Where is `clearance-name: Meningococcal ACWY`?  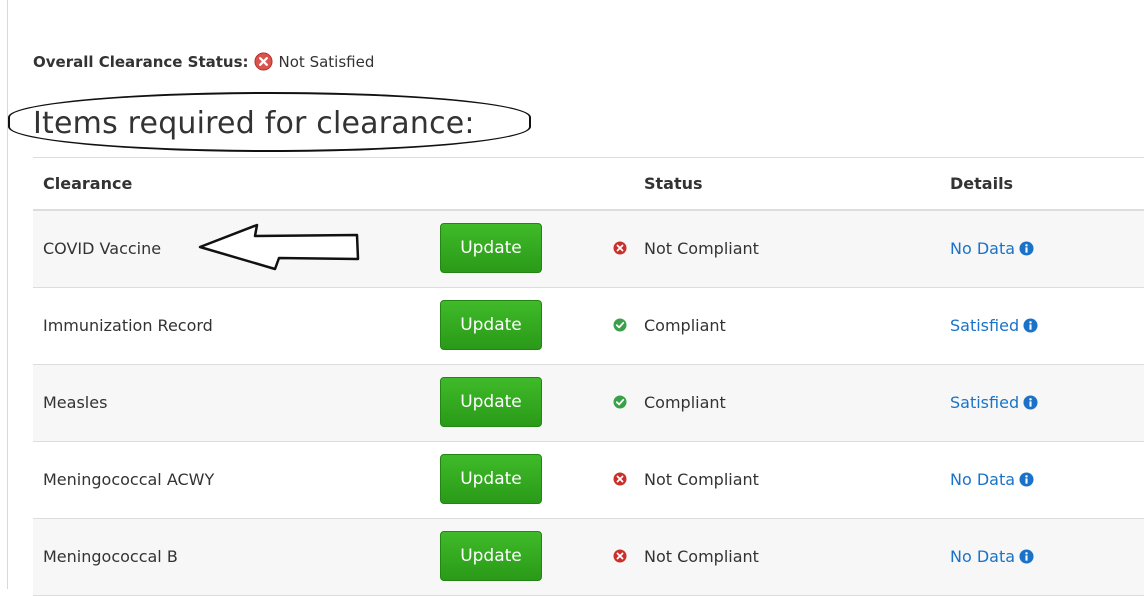 clearance-name: Meningococcal ACWY is located at coordinates (129, 479).